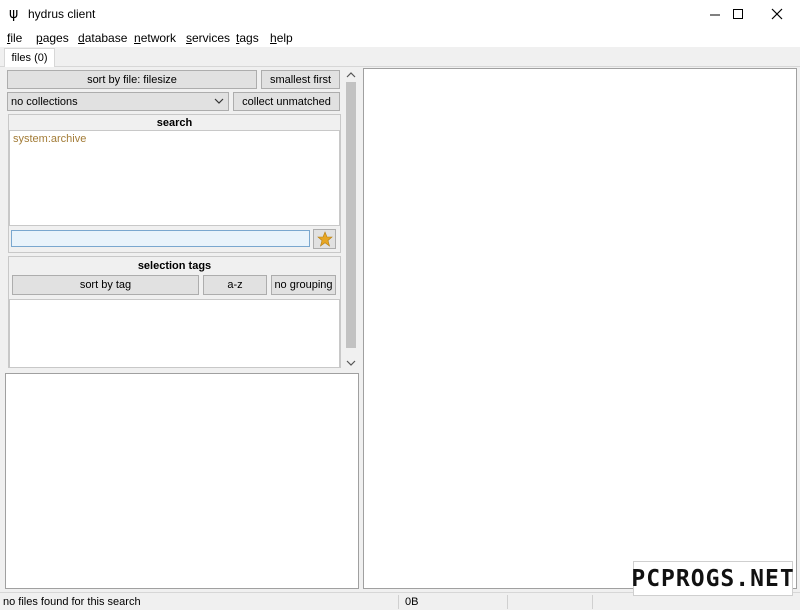 This screenshot has width=800, height=610. Describe the element at coordinates (400, 66) in the screenshot. I see `tab-bar-divider` at that location.